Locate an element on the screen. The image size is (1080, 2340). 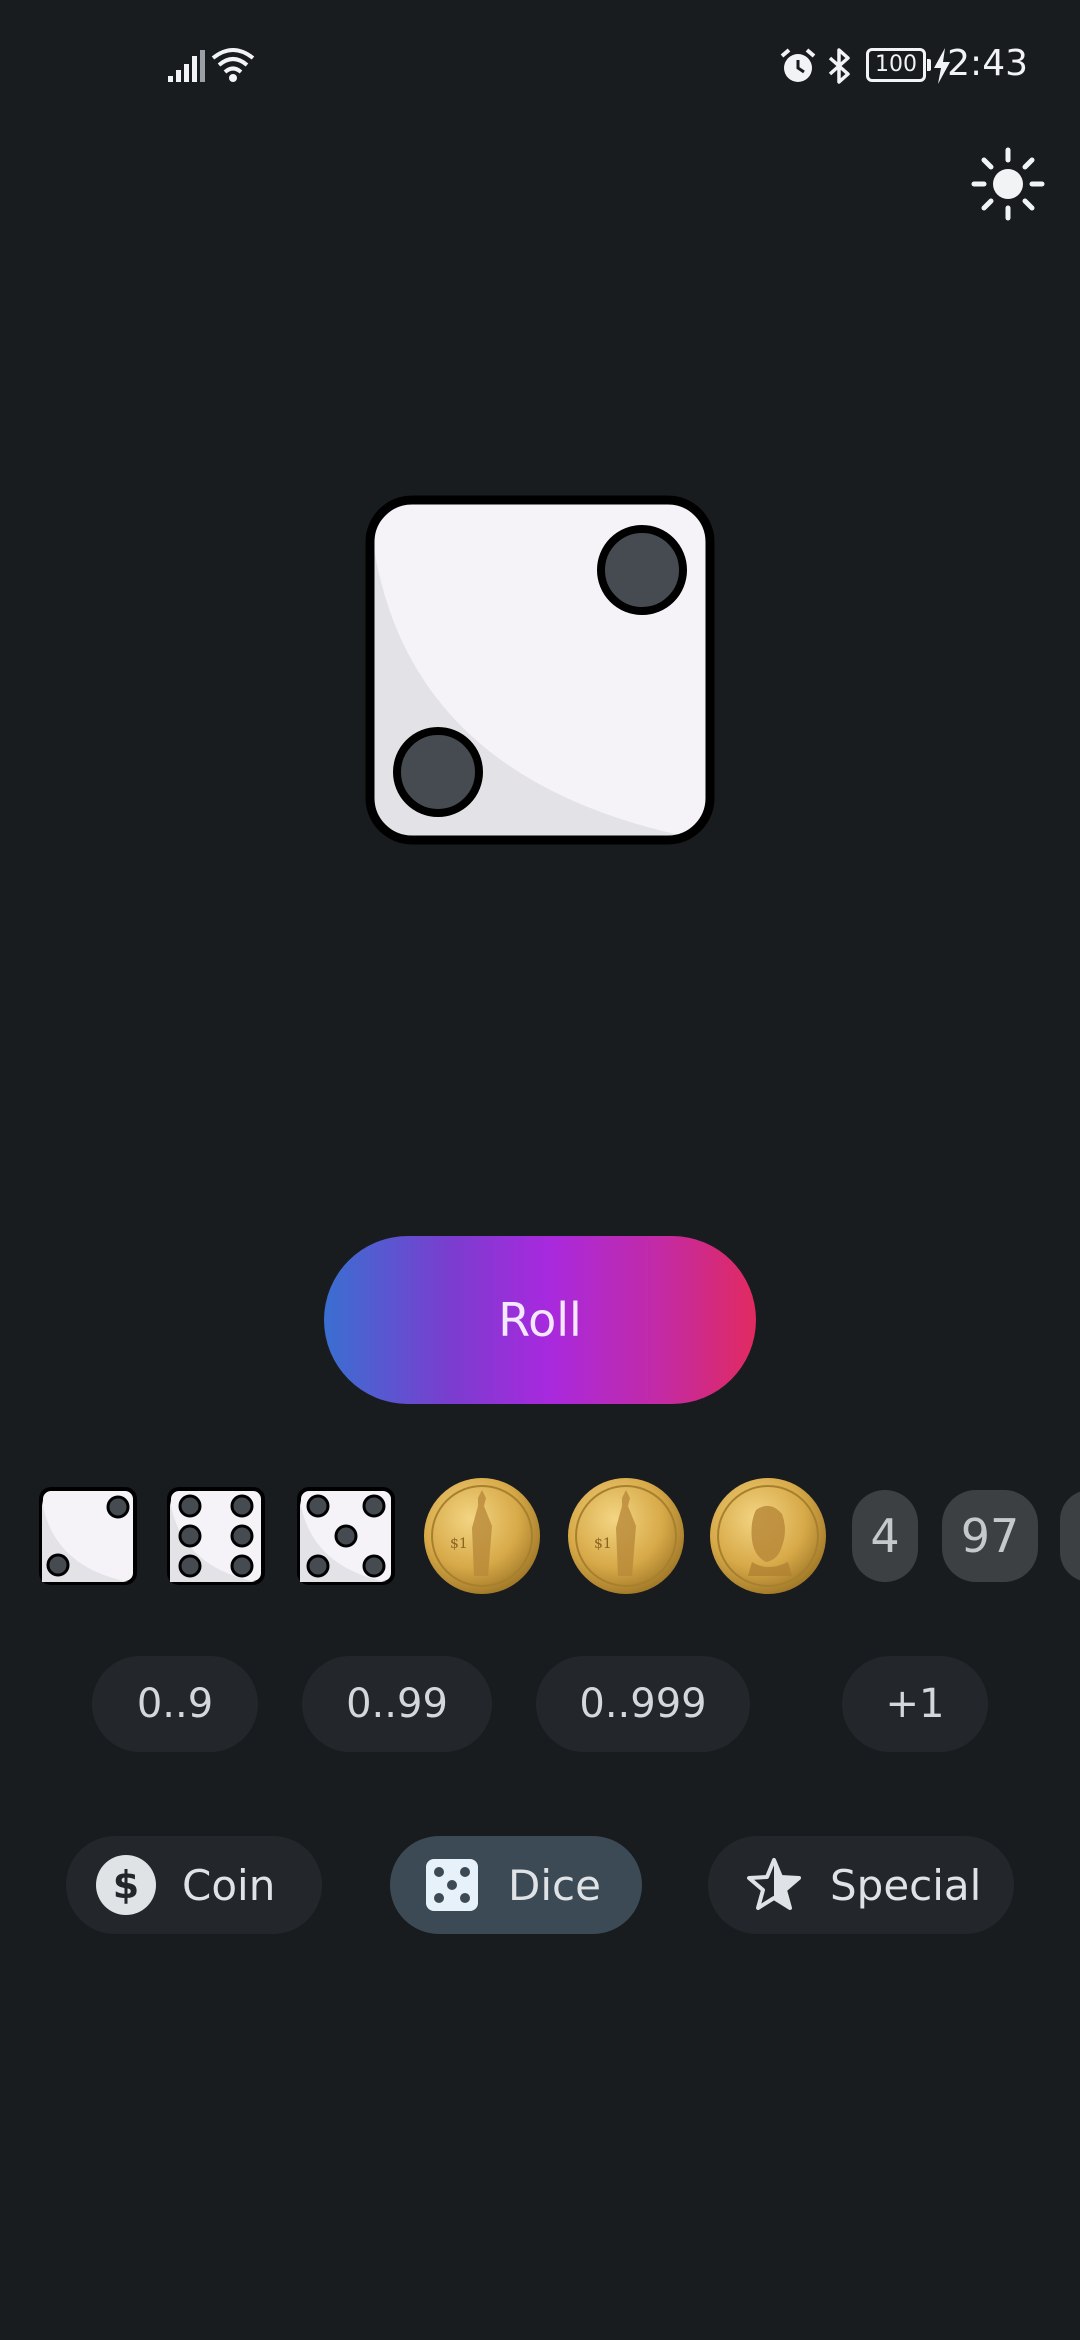
star-icon is located at coordinates (774, 1885).